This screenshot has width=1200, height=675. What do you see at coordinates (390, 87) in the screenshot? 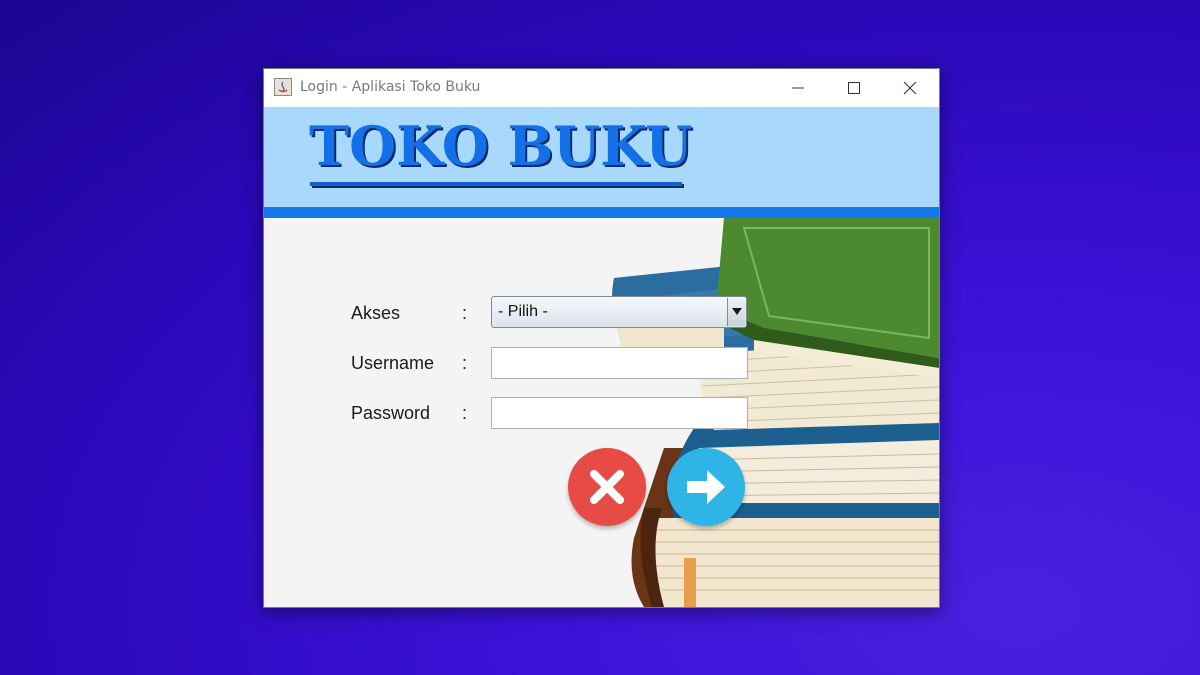
I see `window-title: Login - Aplikasi Toko Buku` at bounding box center [390, 87].